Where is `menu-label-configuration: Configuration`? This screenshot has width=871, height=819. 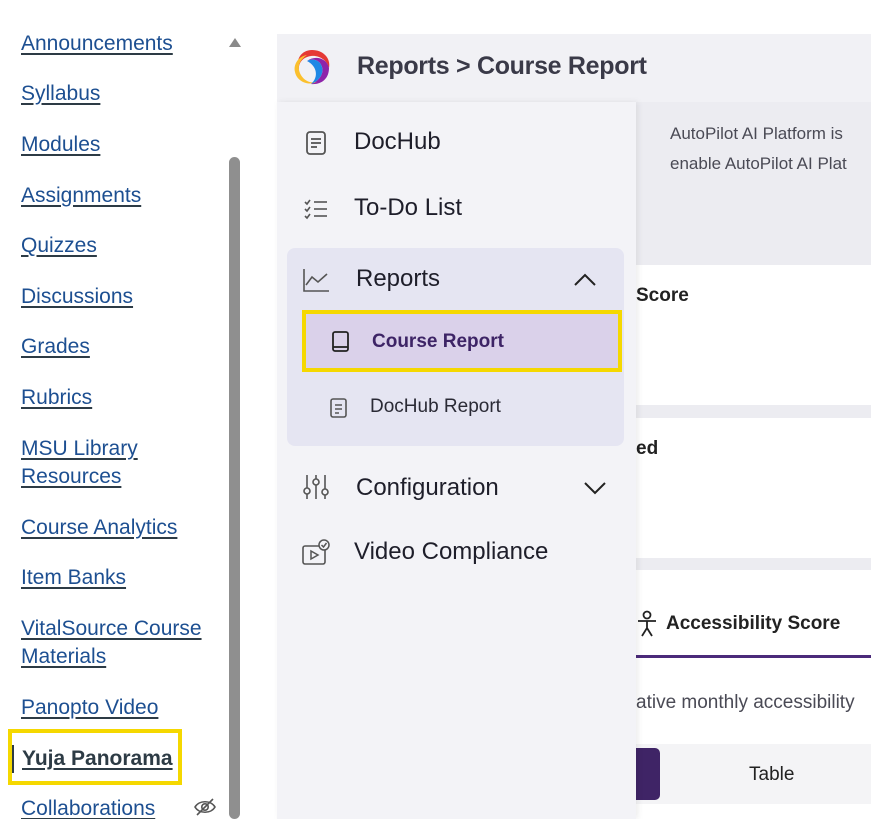
menu-label-configuration: Configuration is located at coordinates (427, 487).